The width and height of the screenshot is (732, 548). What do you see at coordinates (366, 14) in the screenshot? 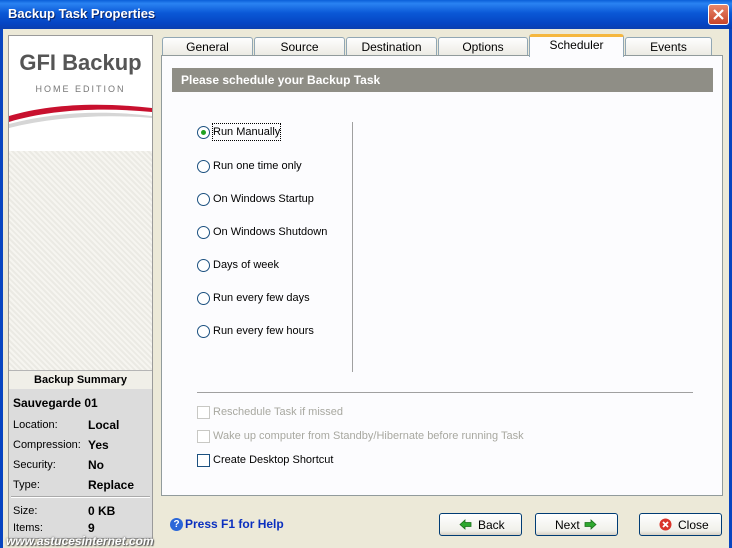
I see `title-bar: Backup Task Properties` at bounding box center [366, 14].